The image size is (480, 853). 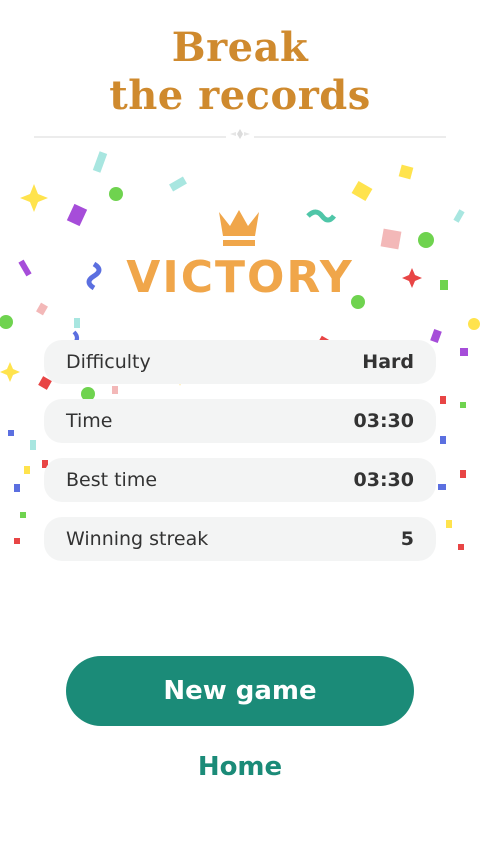 What do you see at coordinates (240, 277) in the screenshot?
I see `victory-title: VICTORY` at bounding box center [240, 277].